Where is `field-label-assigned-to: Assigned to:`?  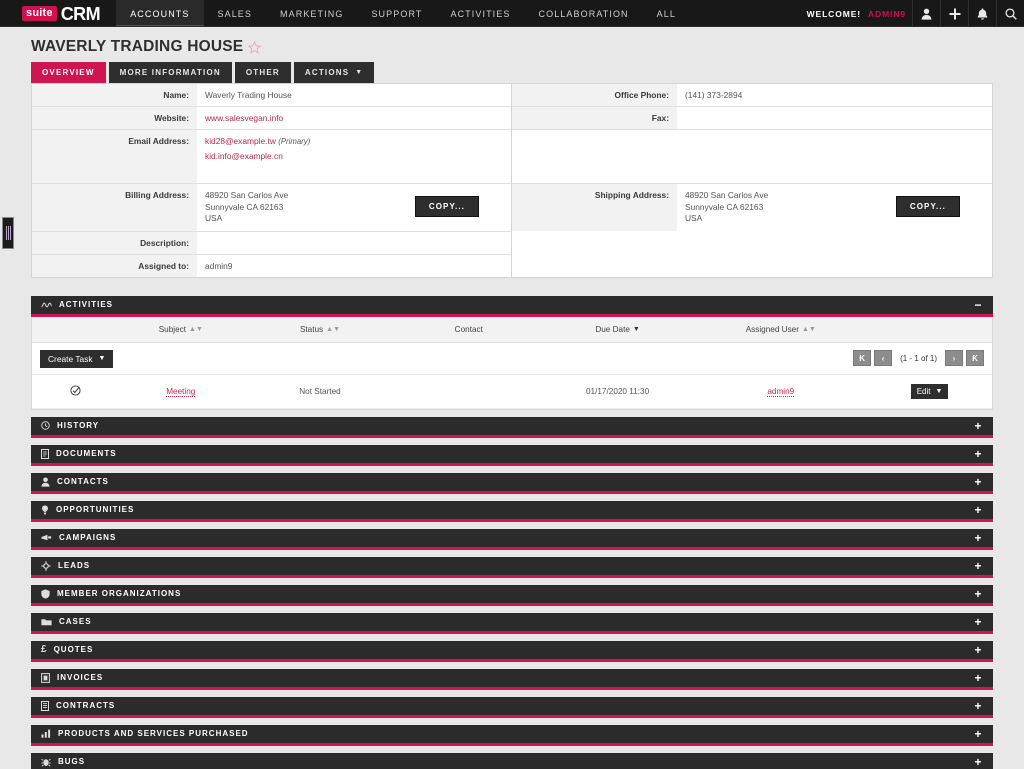
field-label-assigned-to: Assigned to: is located at coordinates (114, 265).